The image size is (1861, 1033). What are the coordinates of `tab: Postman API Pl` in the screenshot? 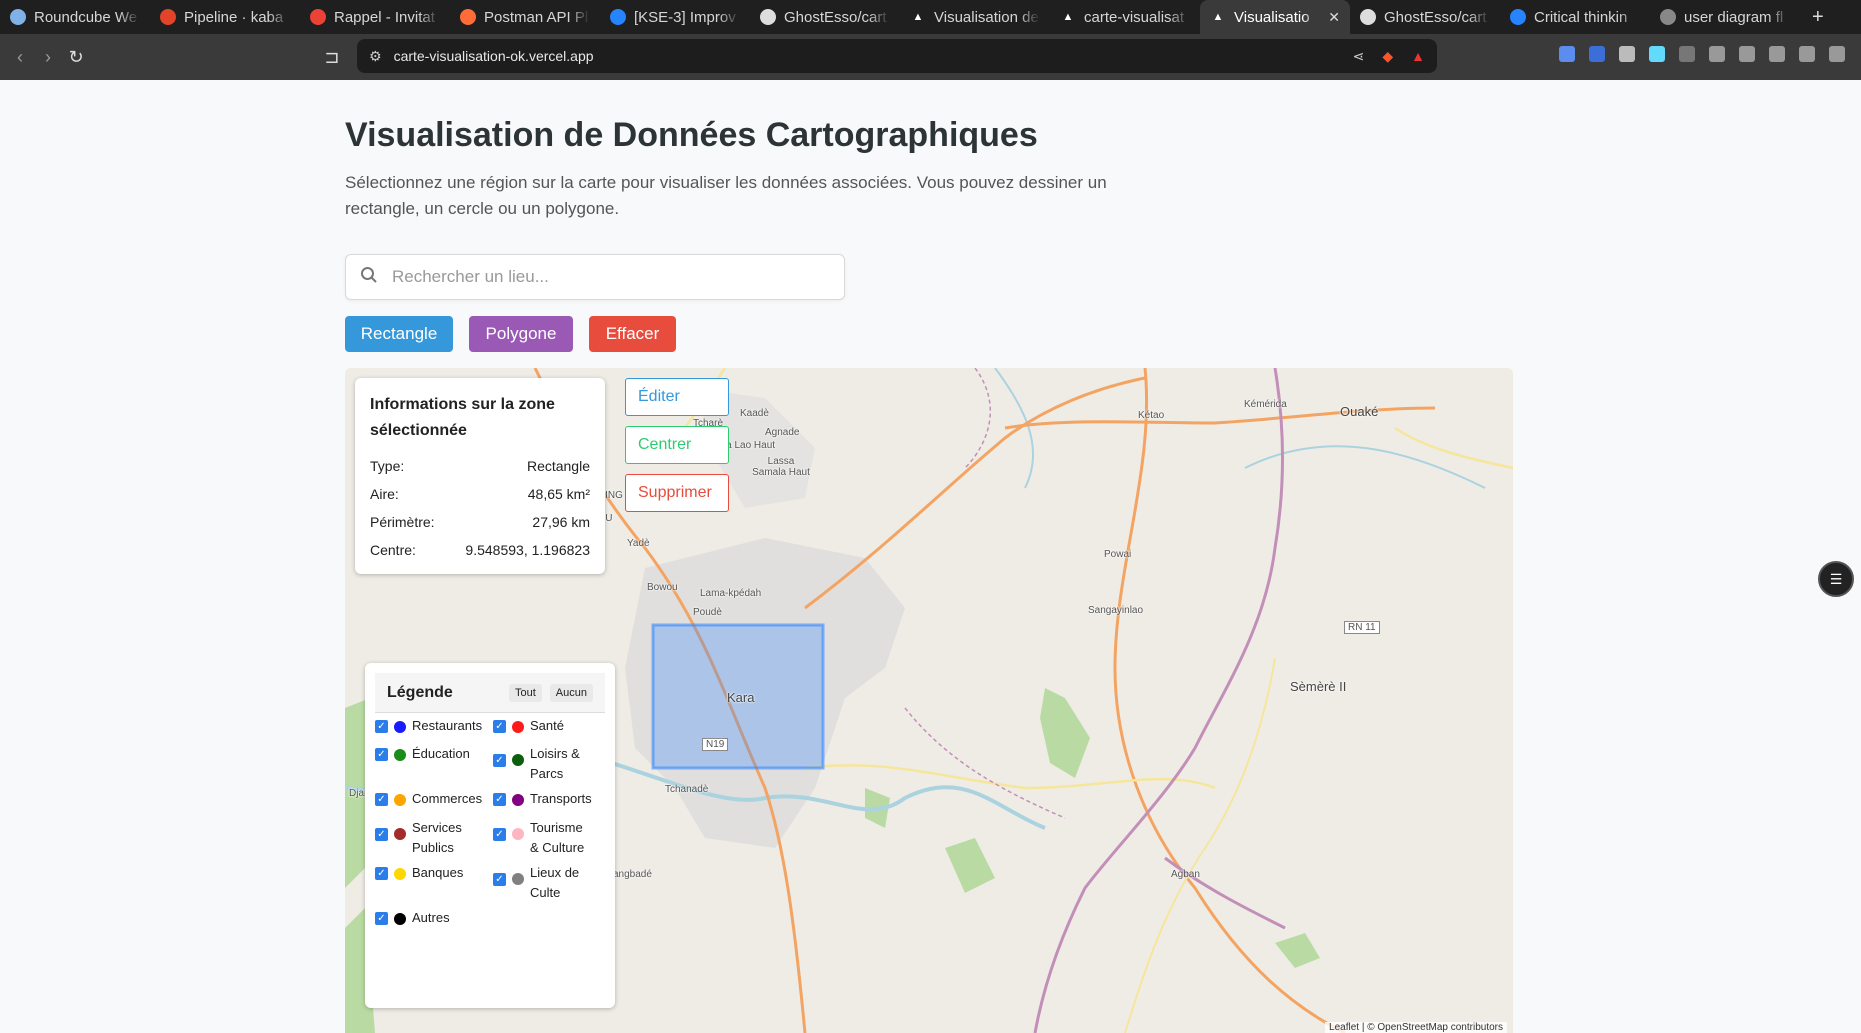 It's located at (525, 17).